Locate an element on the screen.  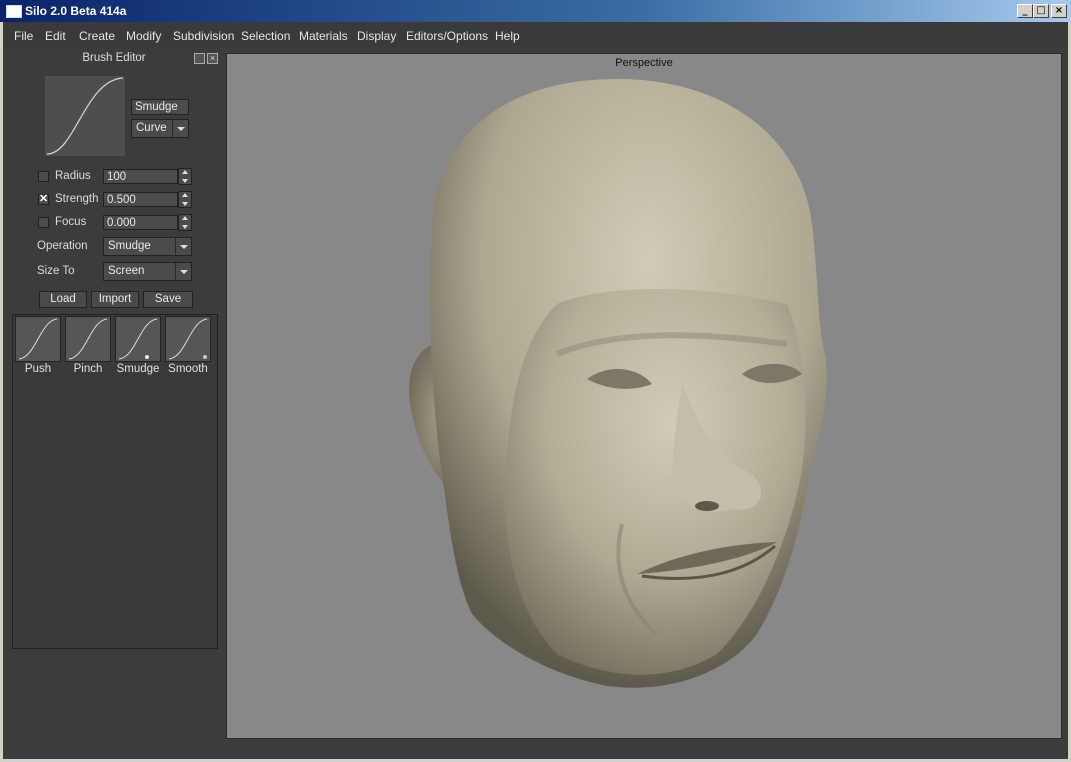
operation-dropdown: Smudge is located at coordinates (147, 246).